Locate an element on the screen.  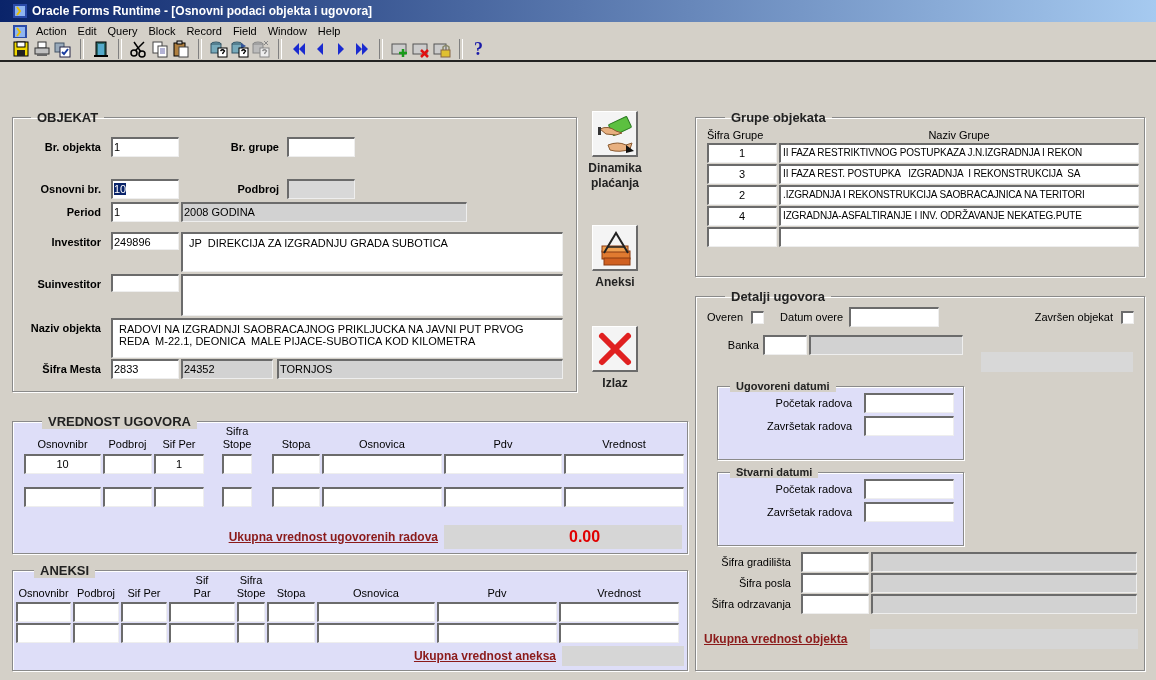
menu-item: Edit is located at coordinates (87, 30).